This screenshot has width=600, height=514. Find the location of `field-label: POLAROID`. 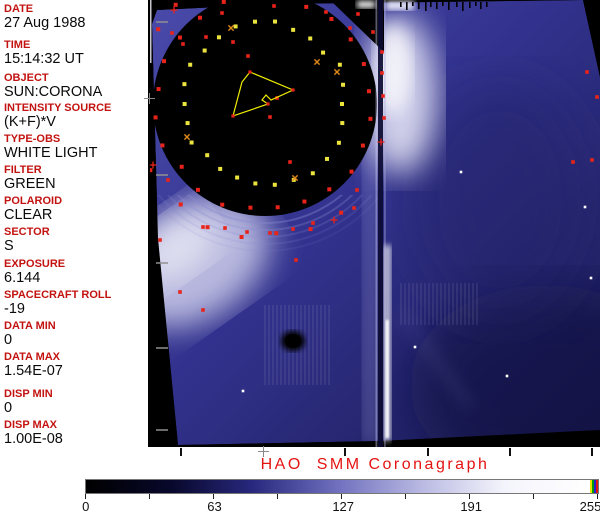

field-label: POLAROID is located at coordinates (33, 201).